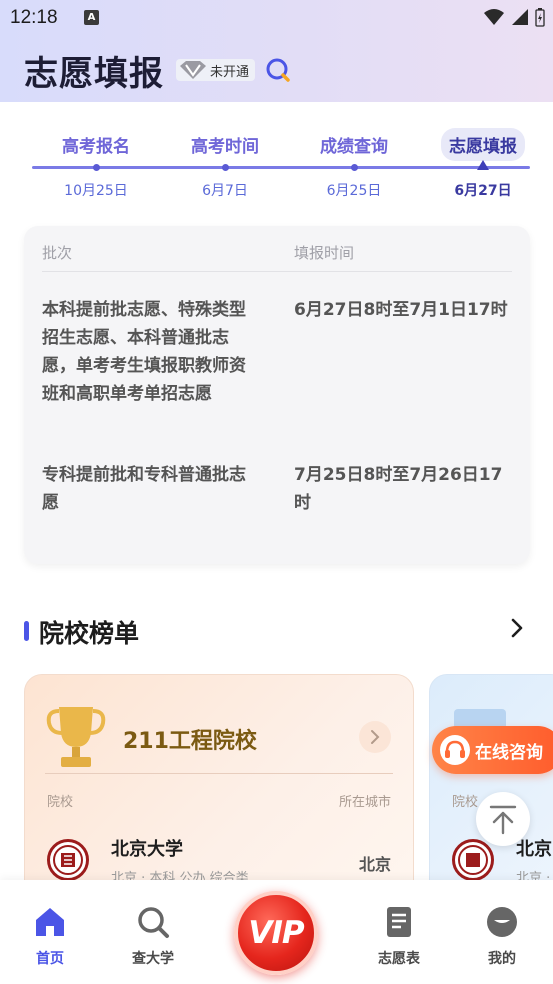 The image size is (553, 984). I want to click on home-icon, so click(50, 922).